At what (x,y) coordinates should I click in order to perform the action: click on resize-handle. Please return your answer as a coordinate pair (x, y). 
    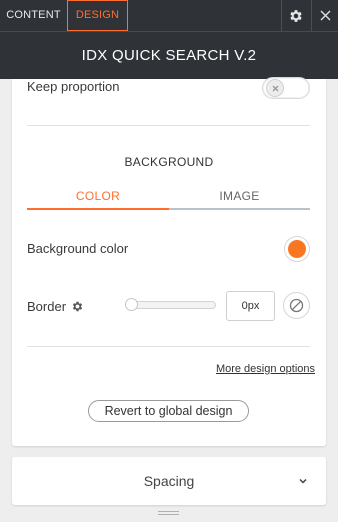
    Looking at the image, I should click on (168, 514).